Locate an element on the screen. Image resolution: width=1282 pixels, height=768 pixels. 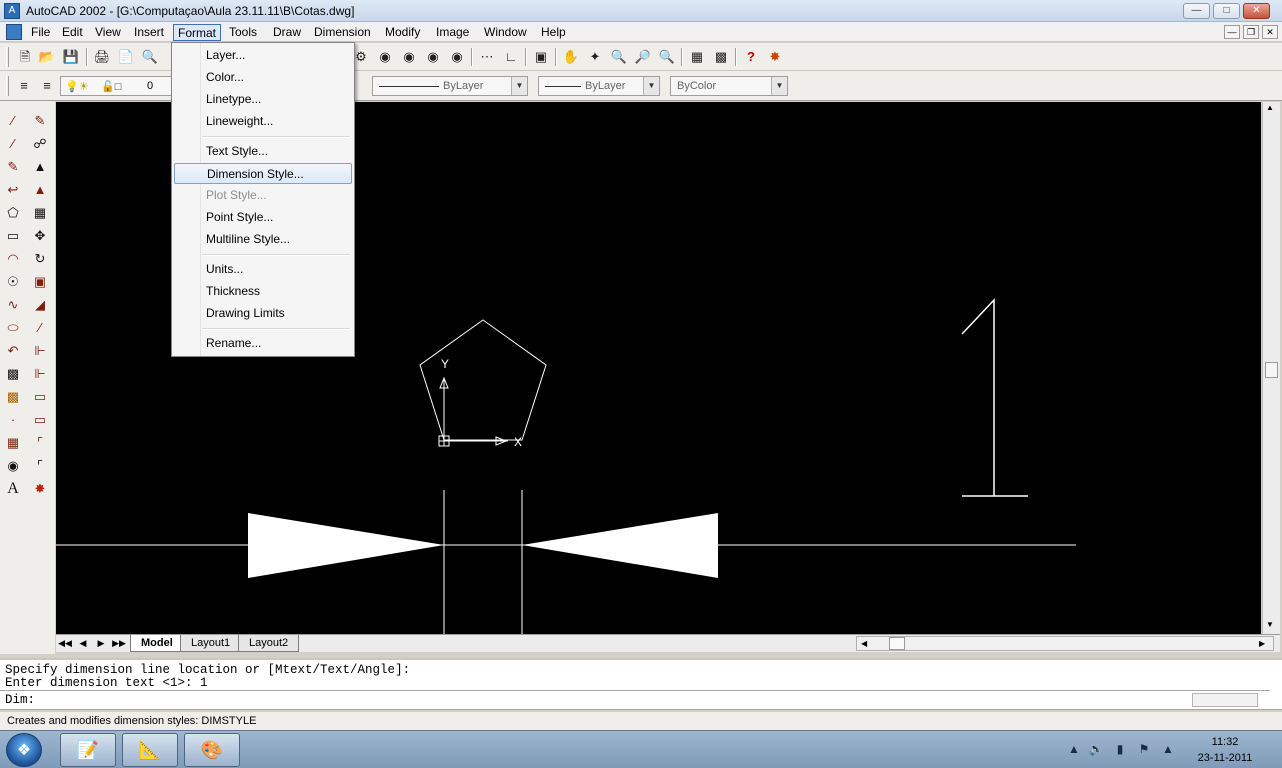
trim-icon: ⊩ is located at coordinates (40, 351).